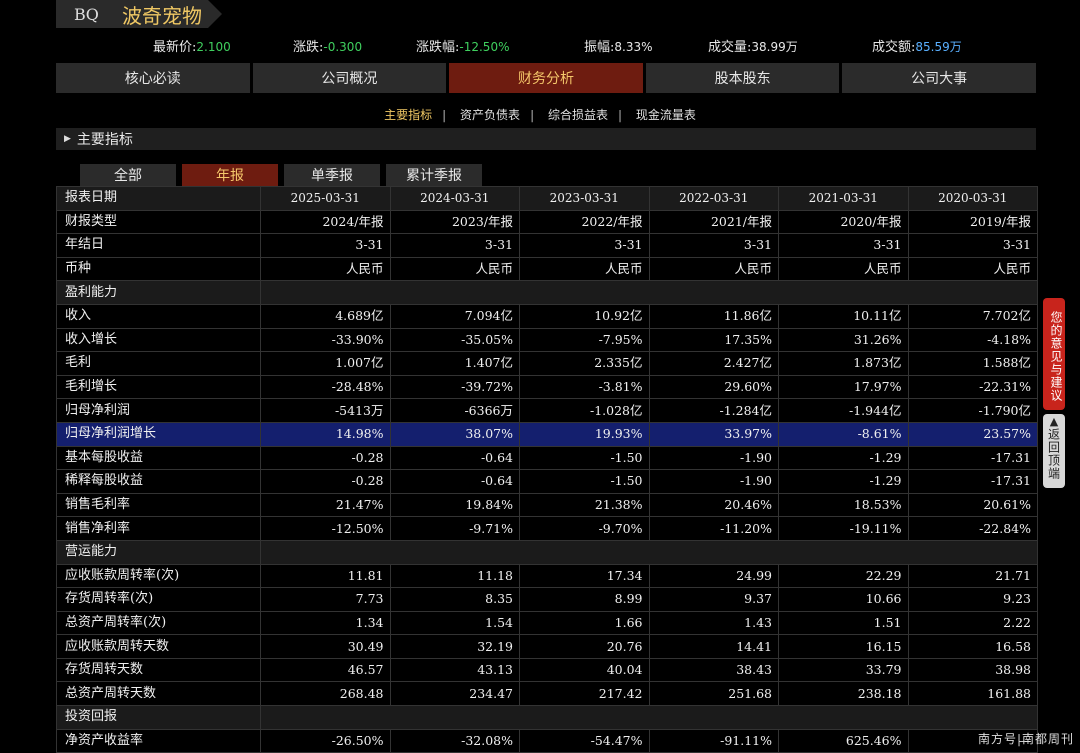 This screenshot has width=1080, height=753. What do you see at coordinates (408, 114) in the screenshot?
I see `subnav-key-indicators: 主要指标` at bounding box center [408, 114].